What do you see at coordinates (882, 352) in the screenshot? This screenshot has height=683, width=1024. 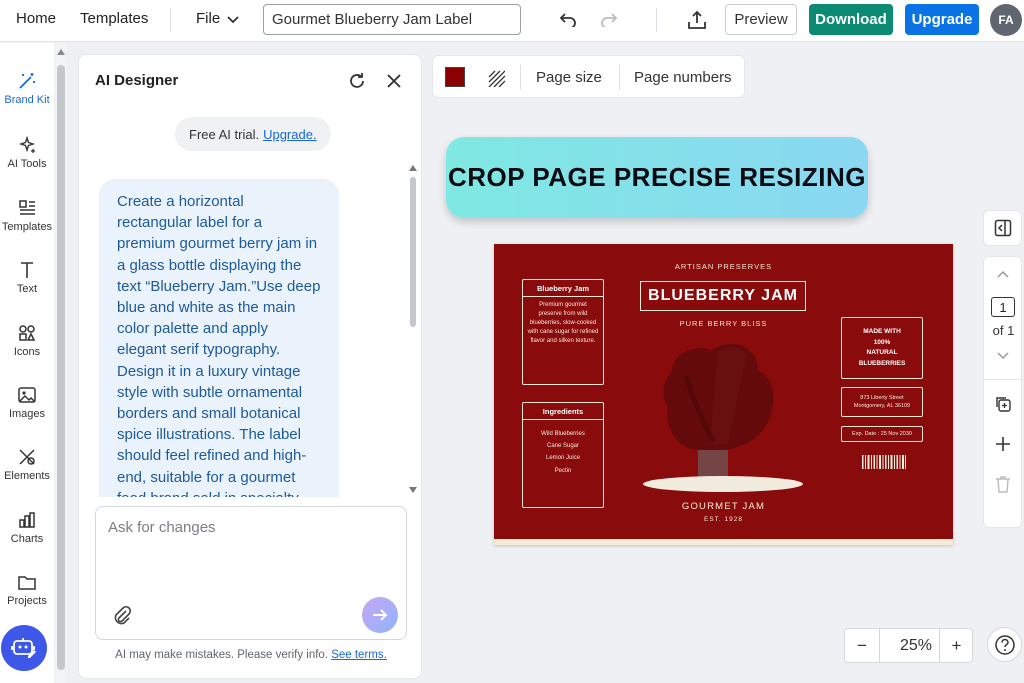 I see `badge-line: NATURAL` at bounding box center [882, 352].